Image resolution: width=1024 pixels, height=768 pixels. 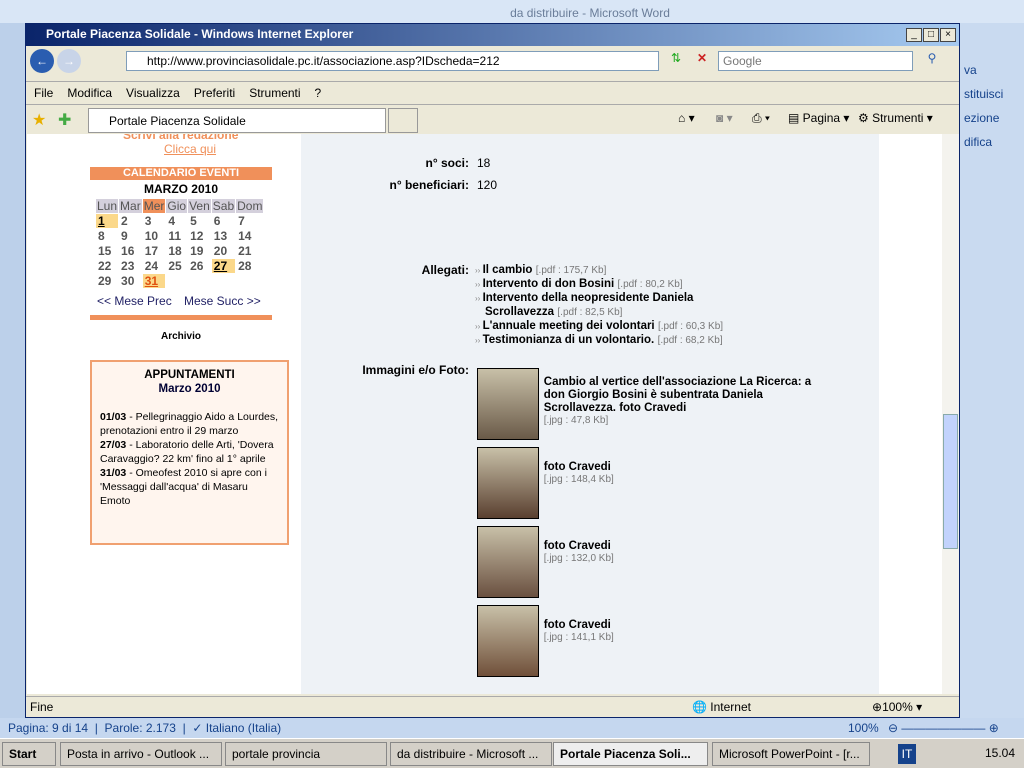 What do you see at coordinates (818, 118) in the screenshot?
I see `page-menu: ▤ Pagina ▾` at bounding box center [818, 118].